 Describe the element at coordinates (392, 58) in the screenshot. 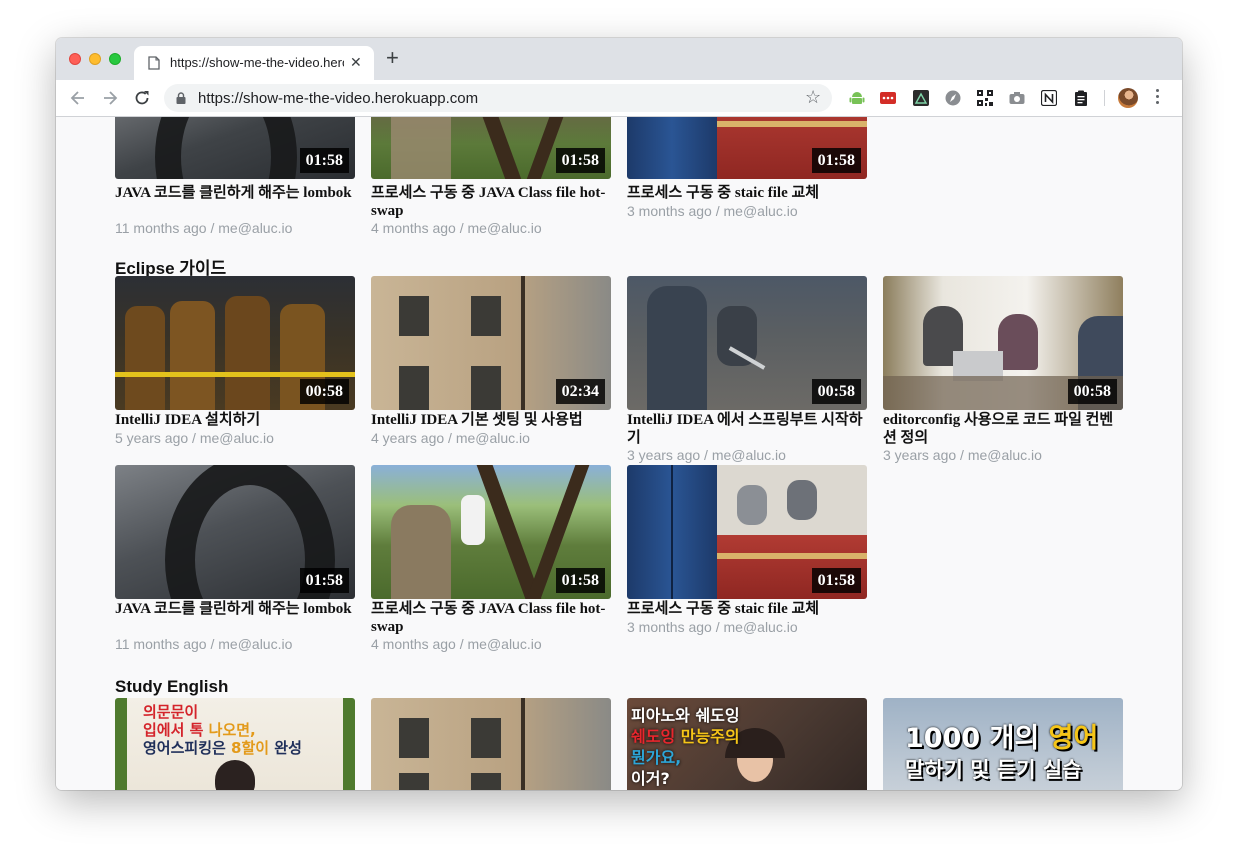

I see `new-tab-button: +` at that location.